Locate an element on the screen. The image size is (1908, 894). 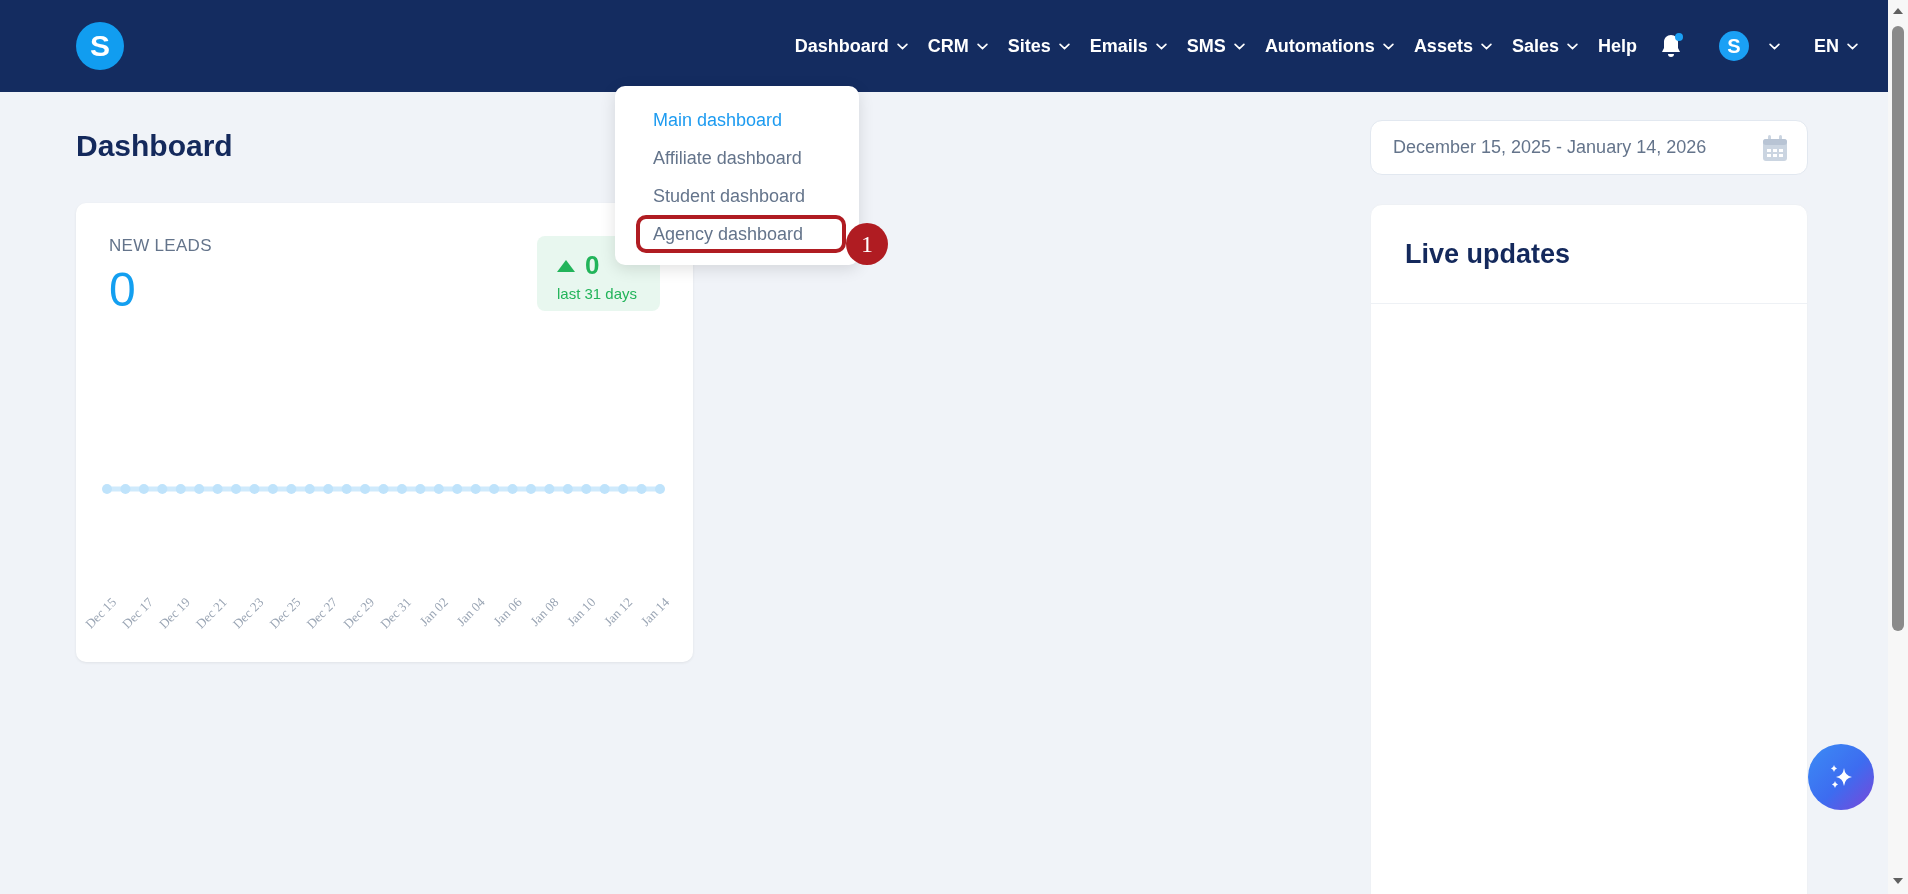
nav-menu-item: Assets is located at coordinates (1452, 46).